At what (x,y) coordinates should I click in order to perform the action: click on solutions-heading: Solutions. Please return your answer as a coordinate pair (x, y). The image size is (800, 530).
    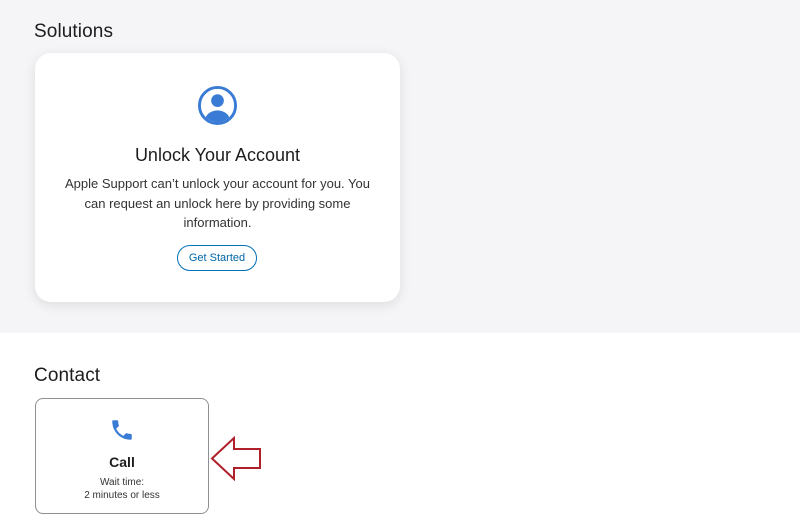
    Looking at the image, I should click on (74, 31).